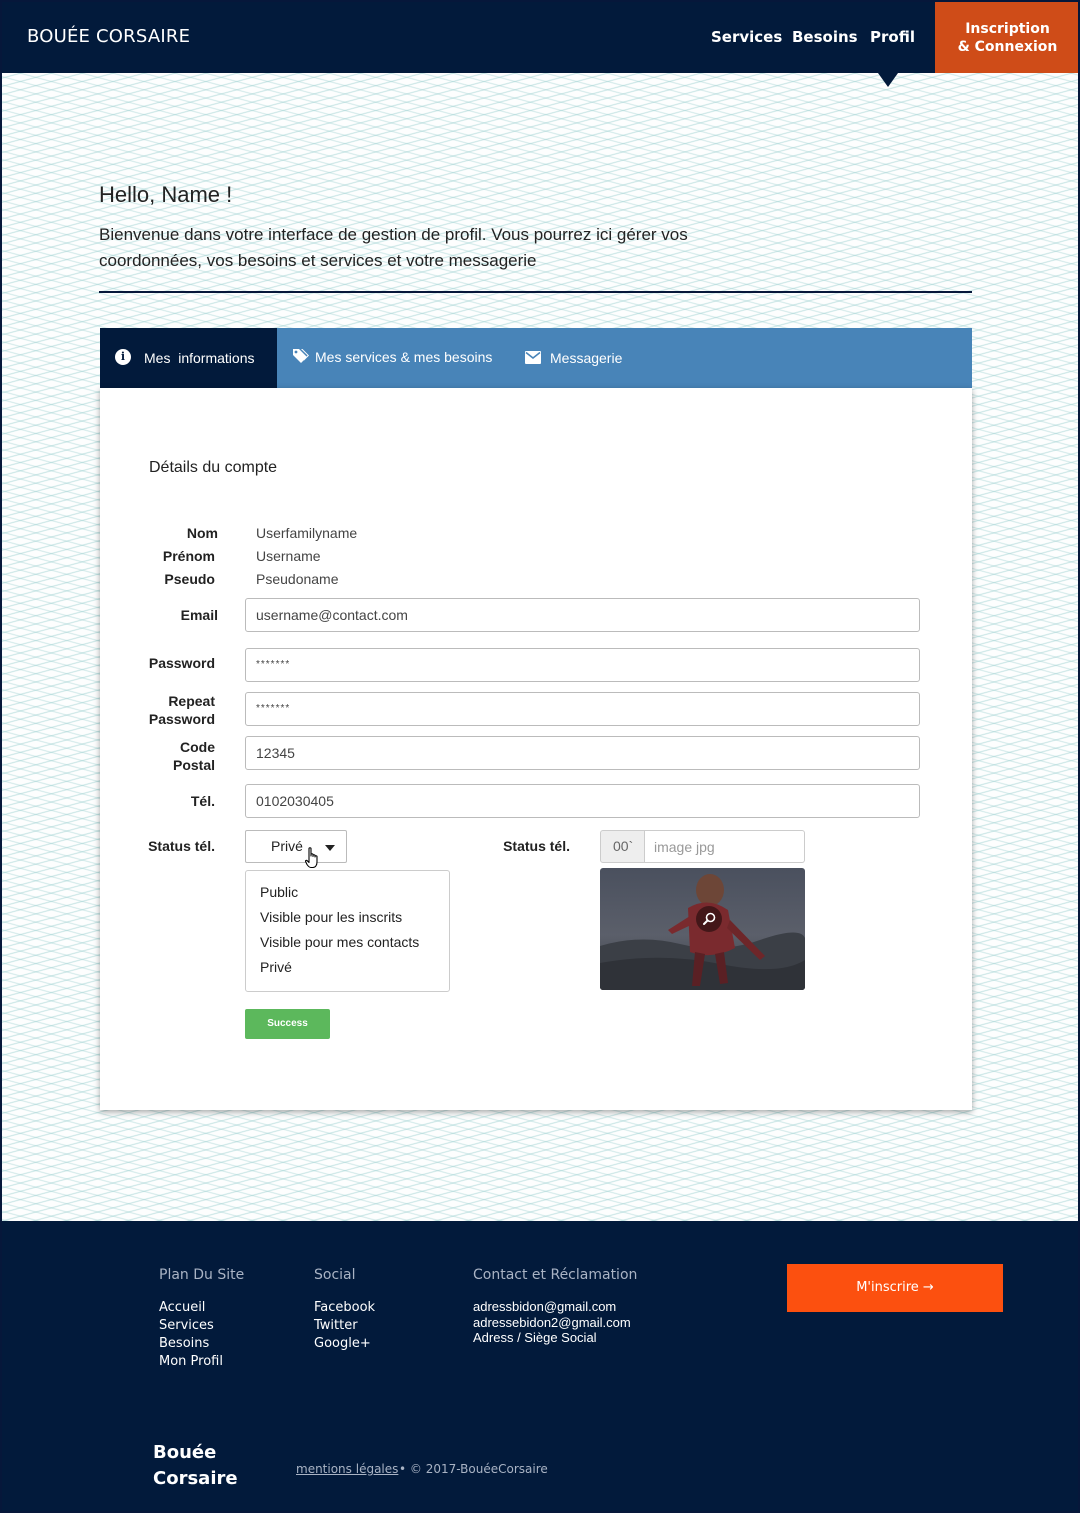 This screenshot has height=1513, width=1080. Describe the element at coordinates (582, 753) in the screenshot. I see `code-postal-field: 12345` at that location.